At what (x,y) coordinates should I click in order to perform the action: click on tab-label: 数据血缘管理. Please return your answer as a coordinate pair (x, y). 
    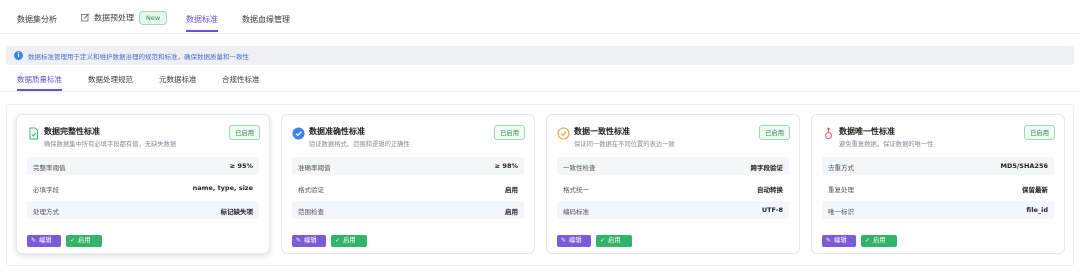
    Looking at the image, I should click on (266, 19).